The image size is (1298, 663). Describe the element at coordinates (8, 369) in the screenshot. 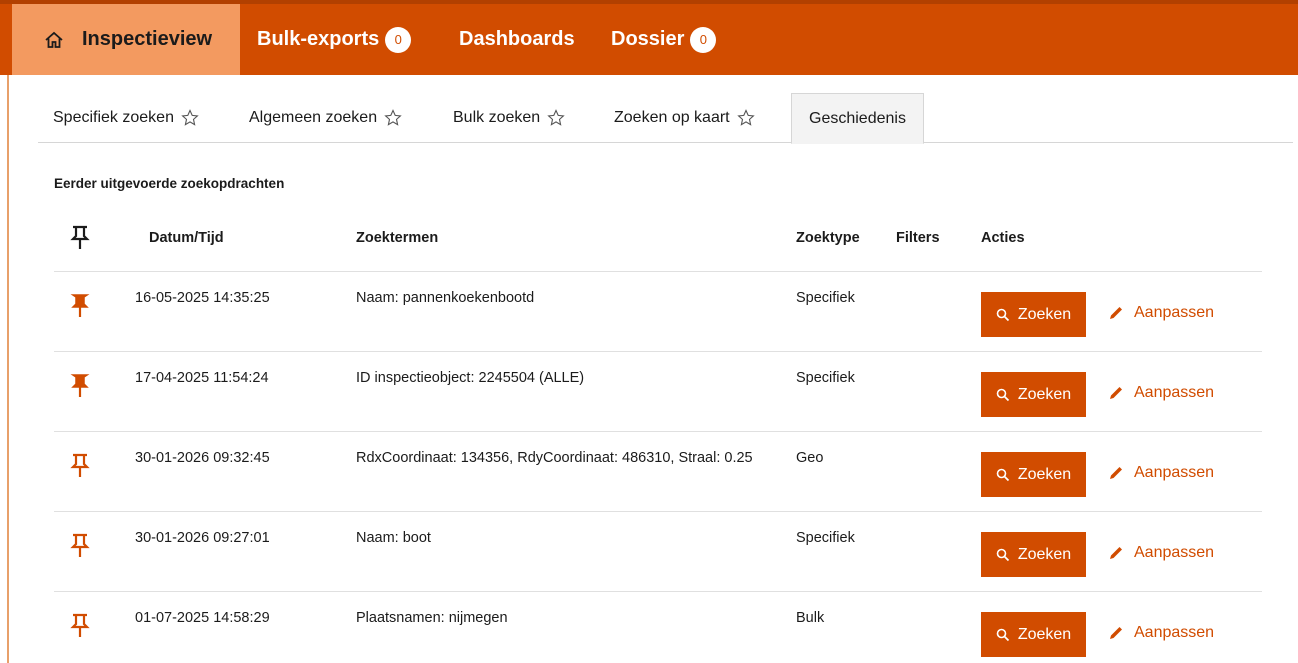

I see `left-accent-line` at that location.